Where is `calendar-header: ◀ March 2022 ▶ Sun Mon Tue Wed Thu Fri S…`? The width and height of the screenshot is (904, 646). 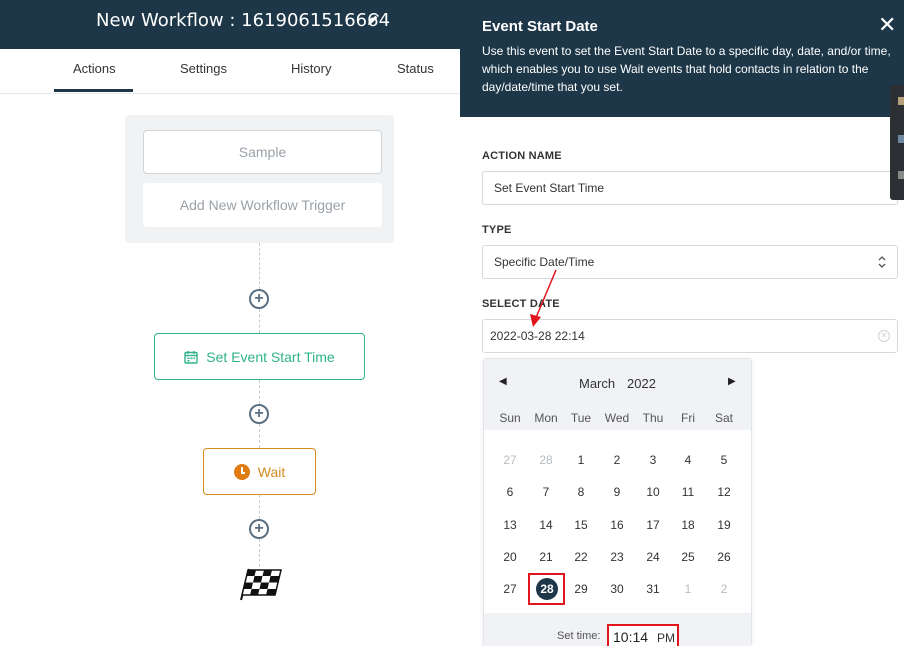
calendar-header: ◀ March 2022 ▶ Sun Mon Tue Wed Thu Fri S… is located at coordinates (617, 394).